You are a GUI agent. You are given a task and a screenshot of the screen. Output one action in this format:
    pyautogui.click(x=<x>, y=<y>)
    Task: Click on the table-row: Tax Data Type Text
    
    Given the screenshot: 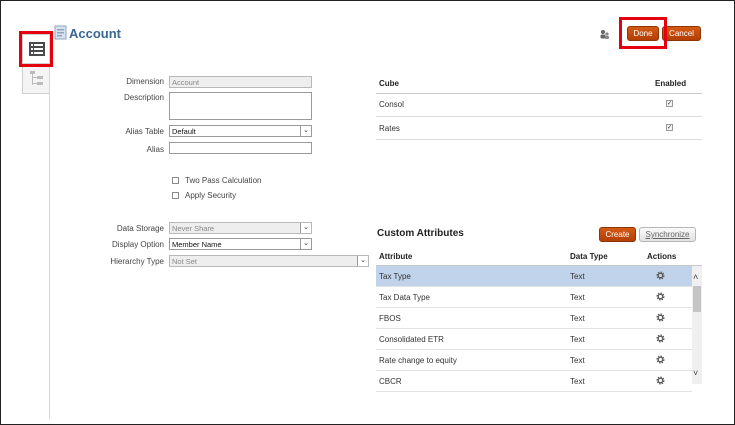 What is the action you would take?
    pyautogui.click(x=534, y=297)
    